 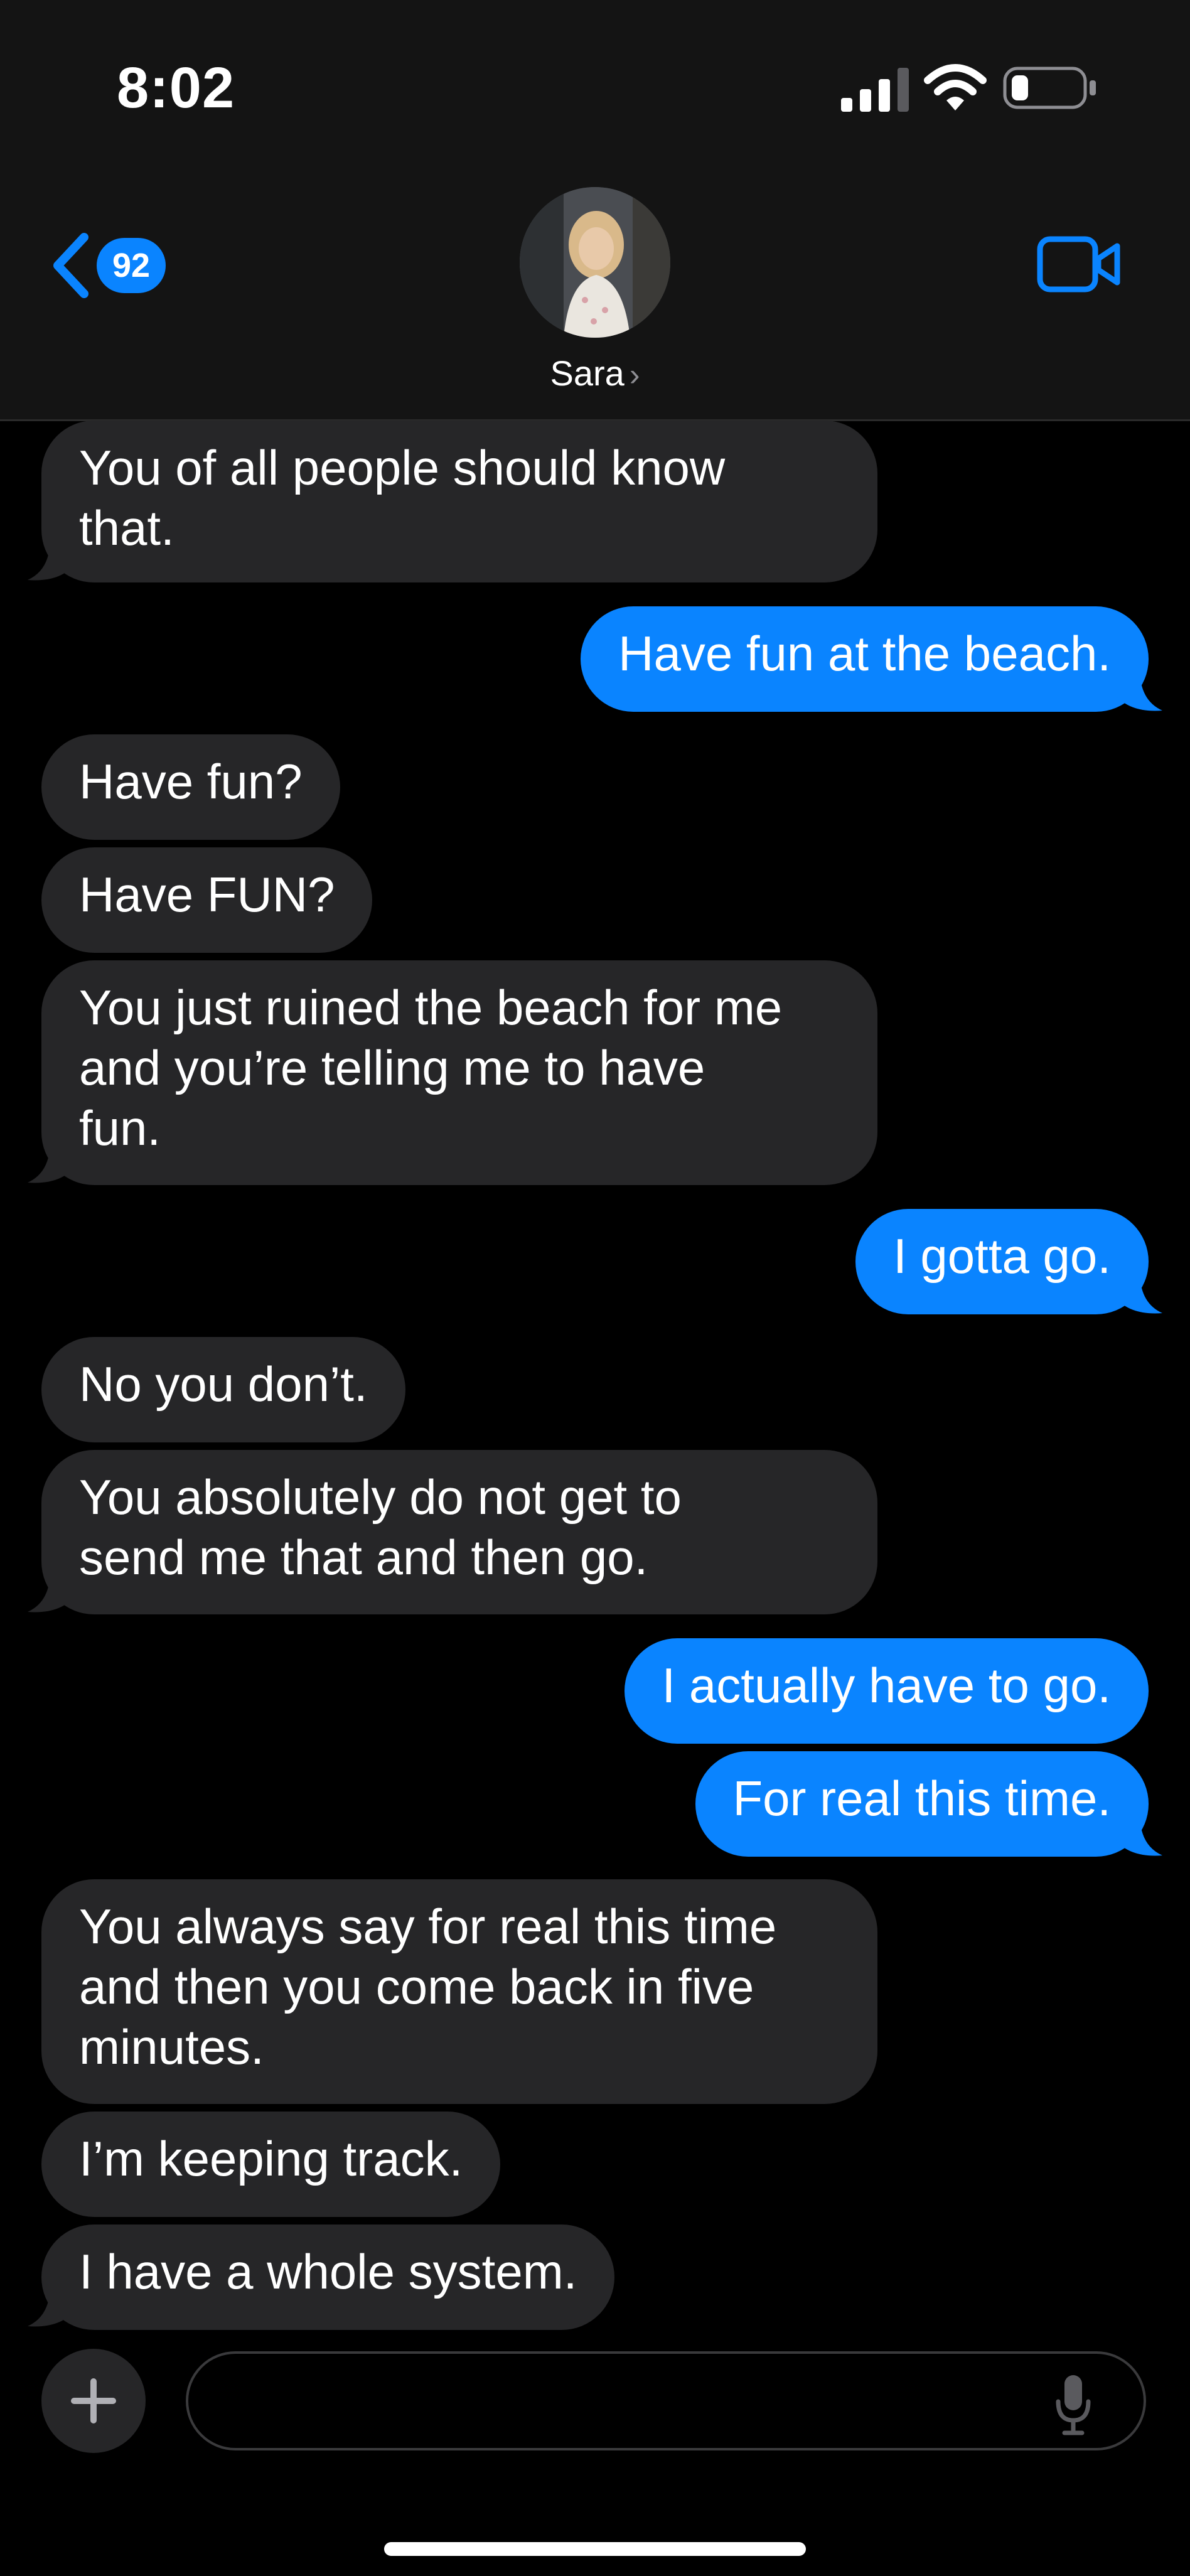 I want to click on message-bubble-incoming: You of all people should know that., so click(x=459, y=501).